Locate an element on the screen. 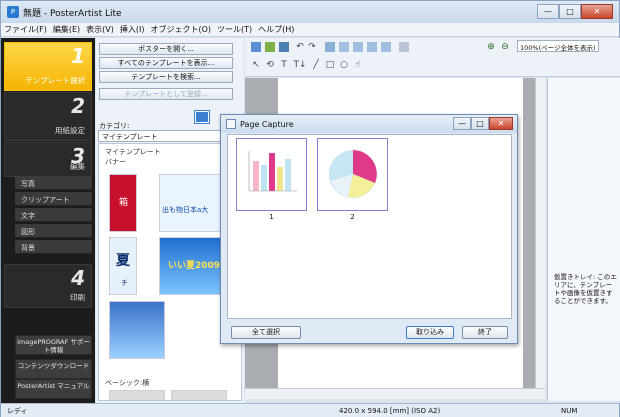 The height and width of the screenshot is (417, 620). redo-icon: ↷ is located at coordinates (312, 47).